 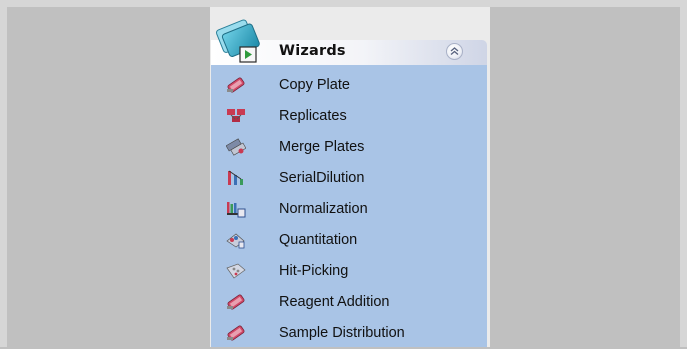 I want to click on serial-dilution-icon, so click(x=236, y=178).